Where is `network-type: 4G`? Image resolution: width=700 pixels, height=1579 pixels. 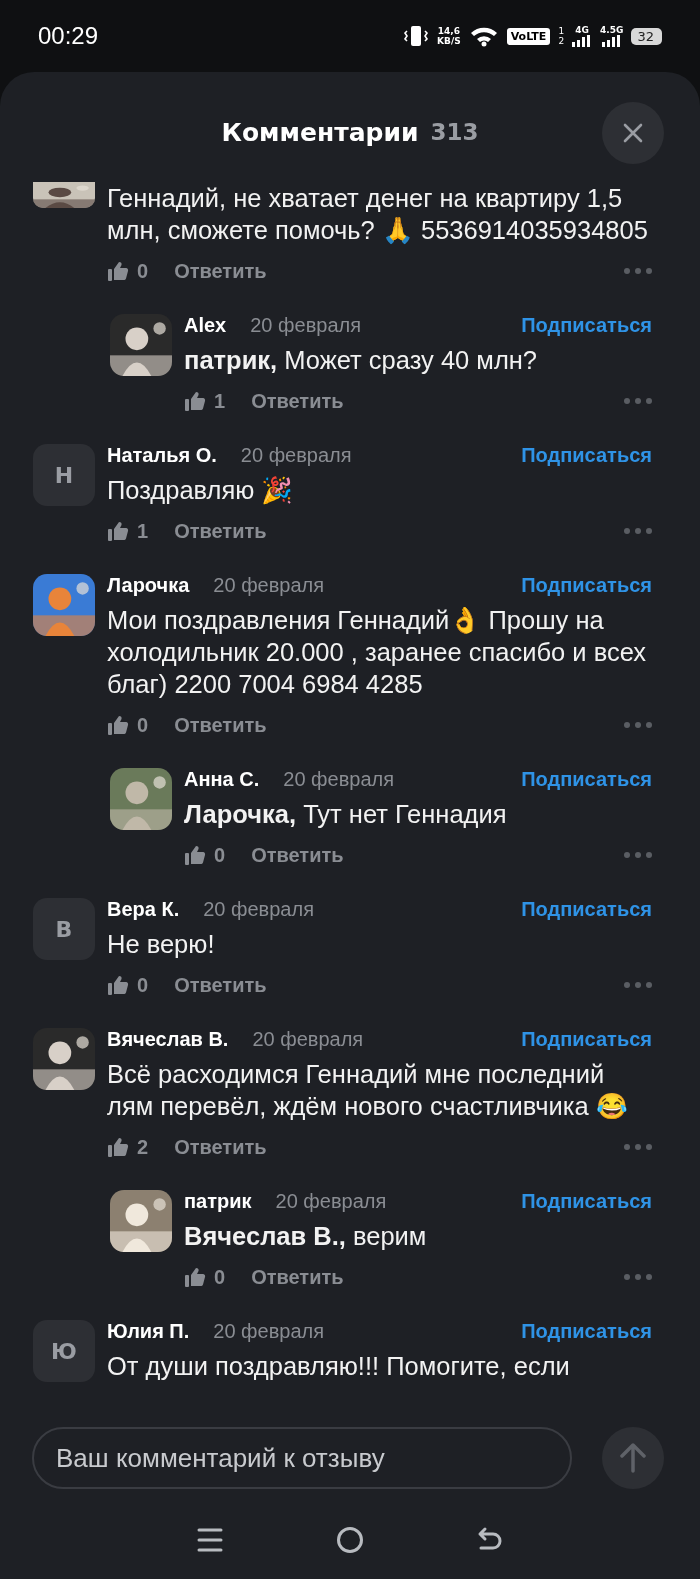
network-type: 4G is located at coordinates (582, 30).